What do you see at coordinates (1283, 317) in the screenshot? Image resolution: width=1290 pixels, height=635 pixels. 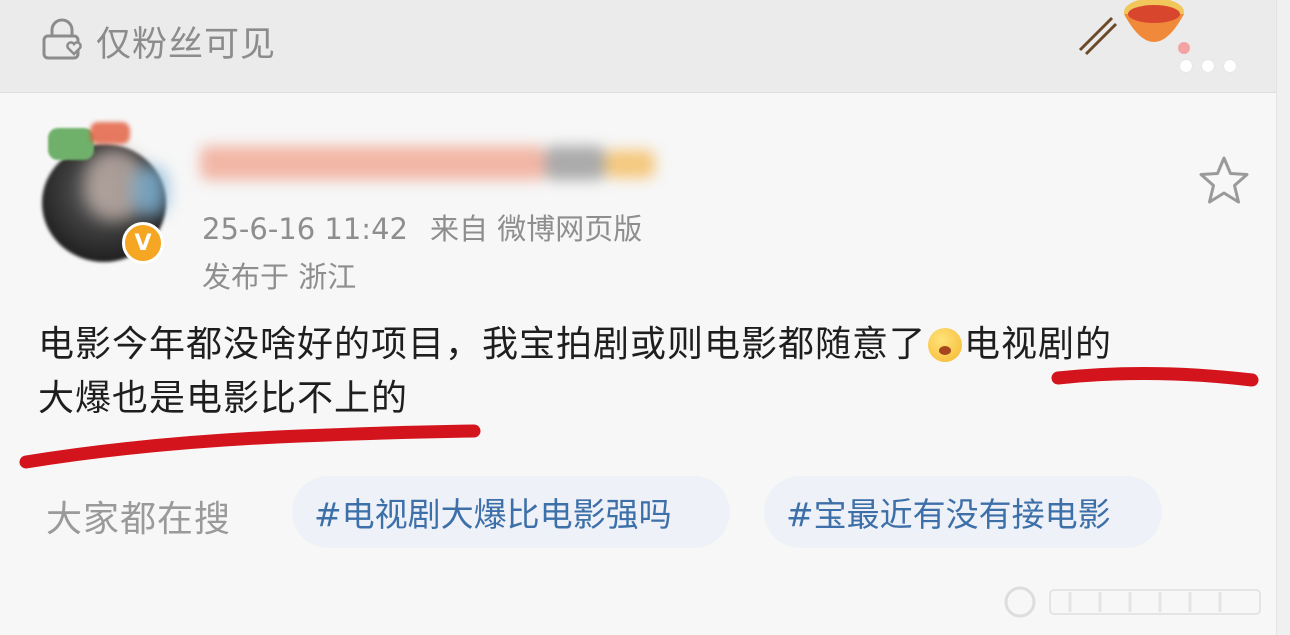 I see `right-edge` at bounding box center [1283, 317].